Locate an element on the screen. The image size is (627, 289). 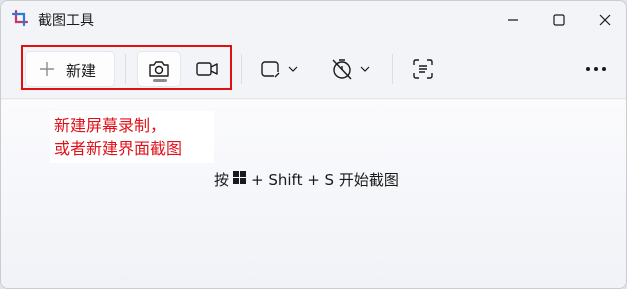
timer-icon is located at coordinates (342, 69).